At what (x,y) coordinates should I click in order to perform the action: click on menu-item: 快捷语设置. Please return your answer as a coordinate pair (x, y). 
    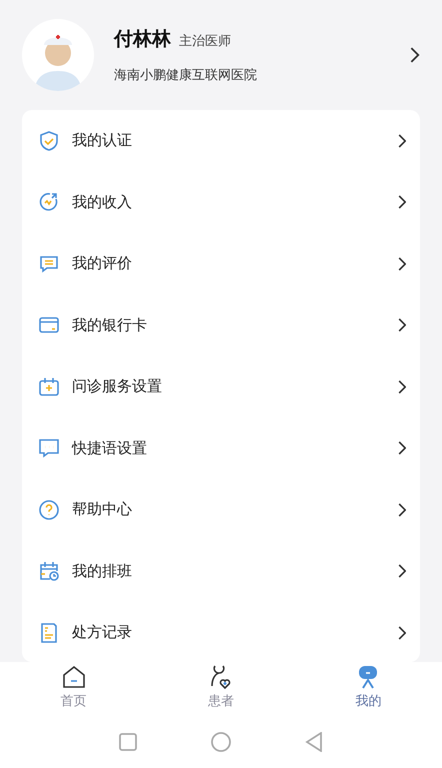
    Looking at the image, I should click on (221, 448).